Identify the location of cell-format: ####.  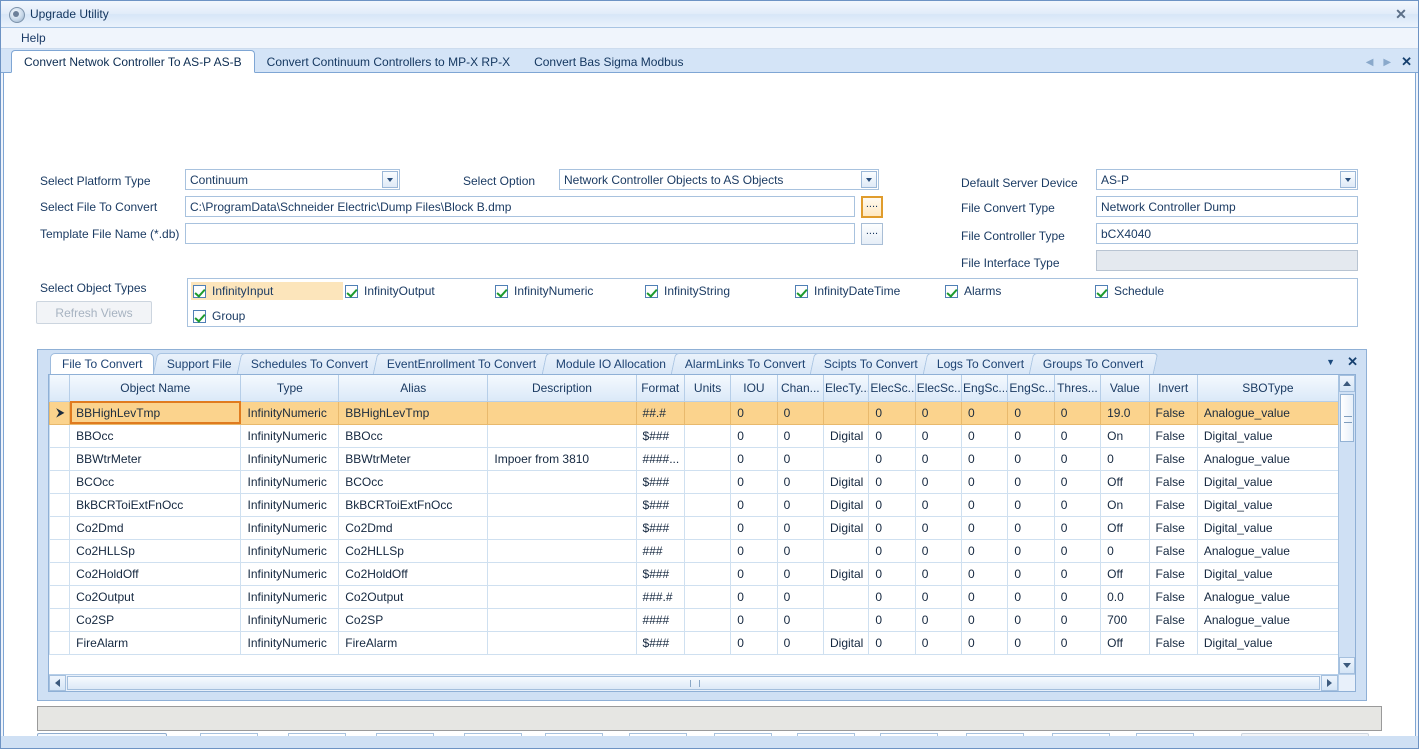
(660, 619).